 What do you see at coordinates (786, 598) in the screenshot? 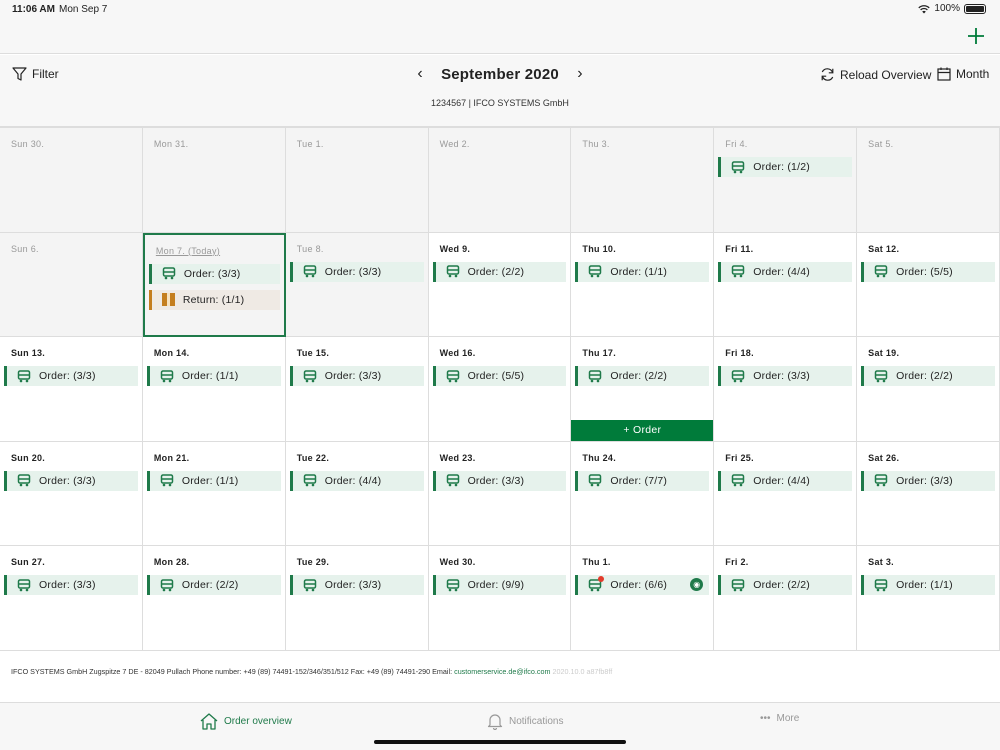
I see `calendar-day-cell: Fri 2. Order: (2/2)` at bounding box center [786, 598].